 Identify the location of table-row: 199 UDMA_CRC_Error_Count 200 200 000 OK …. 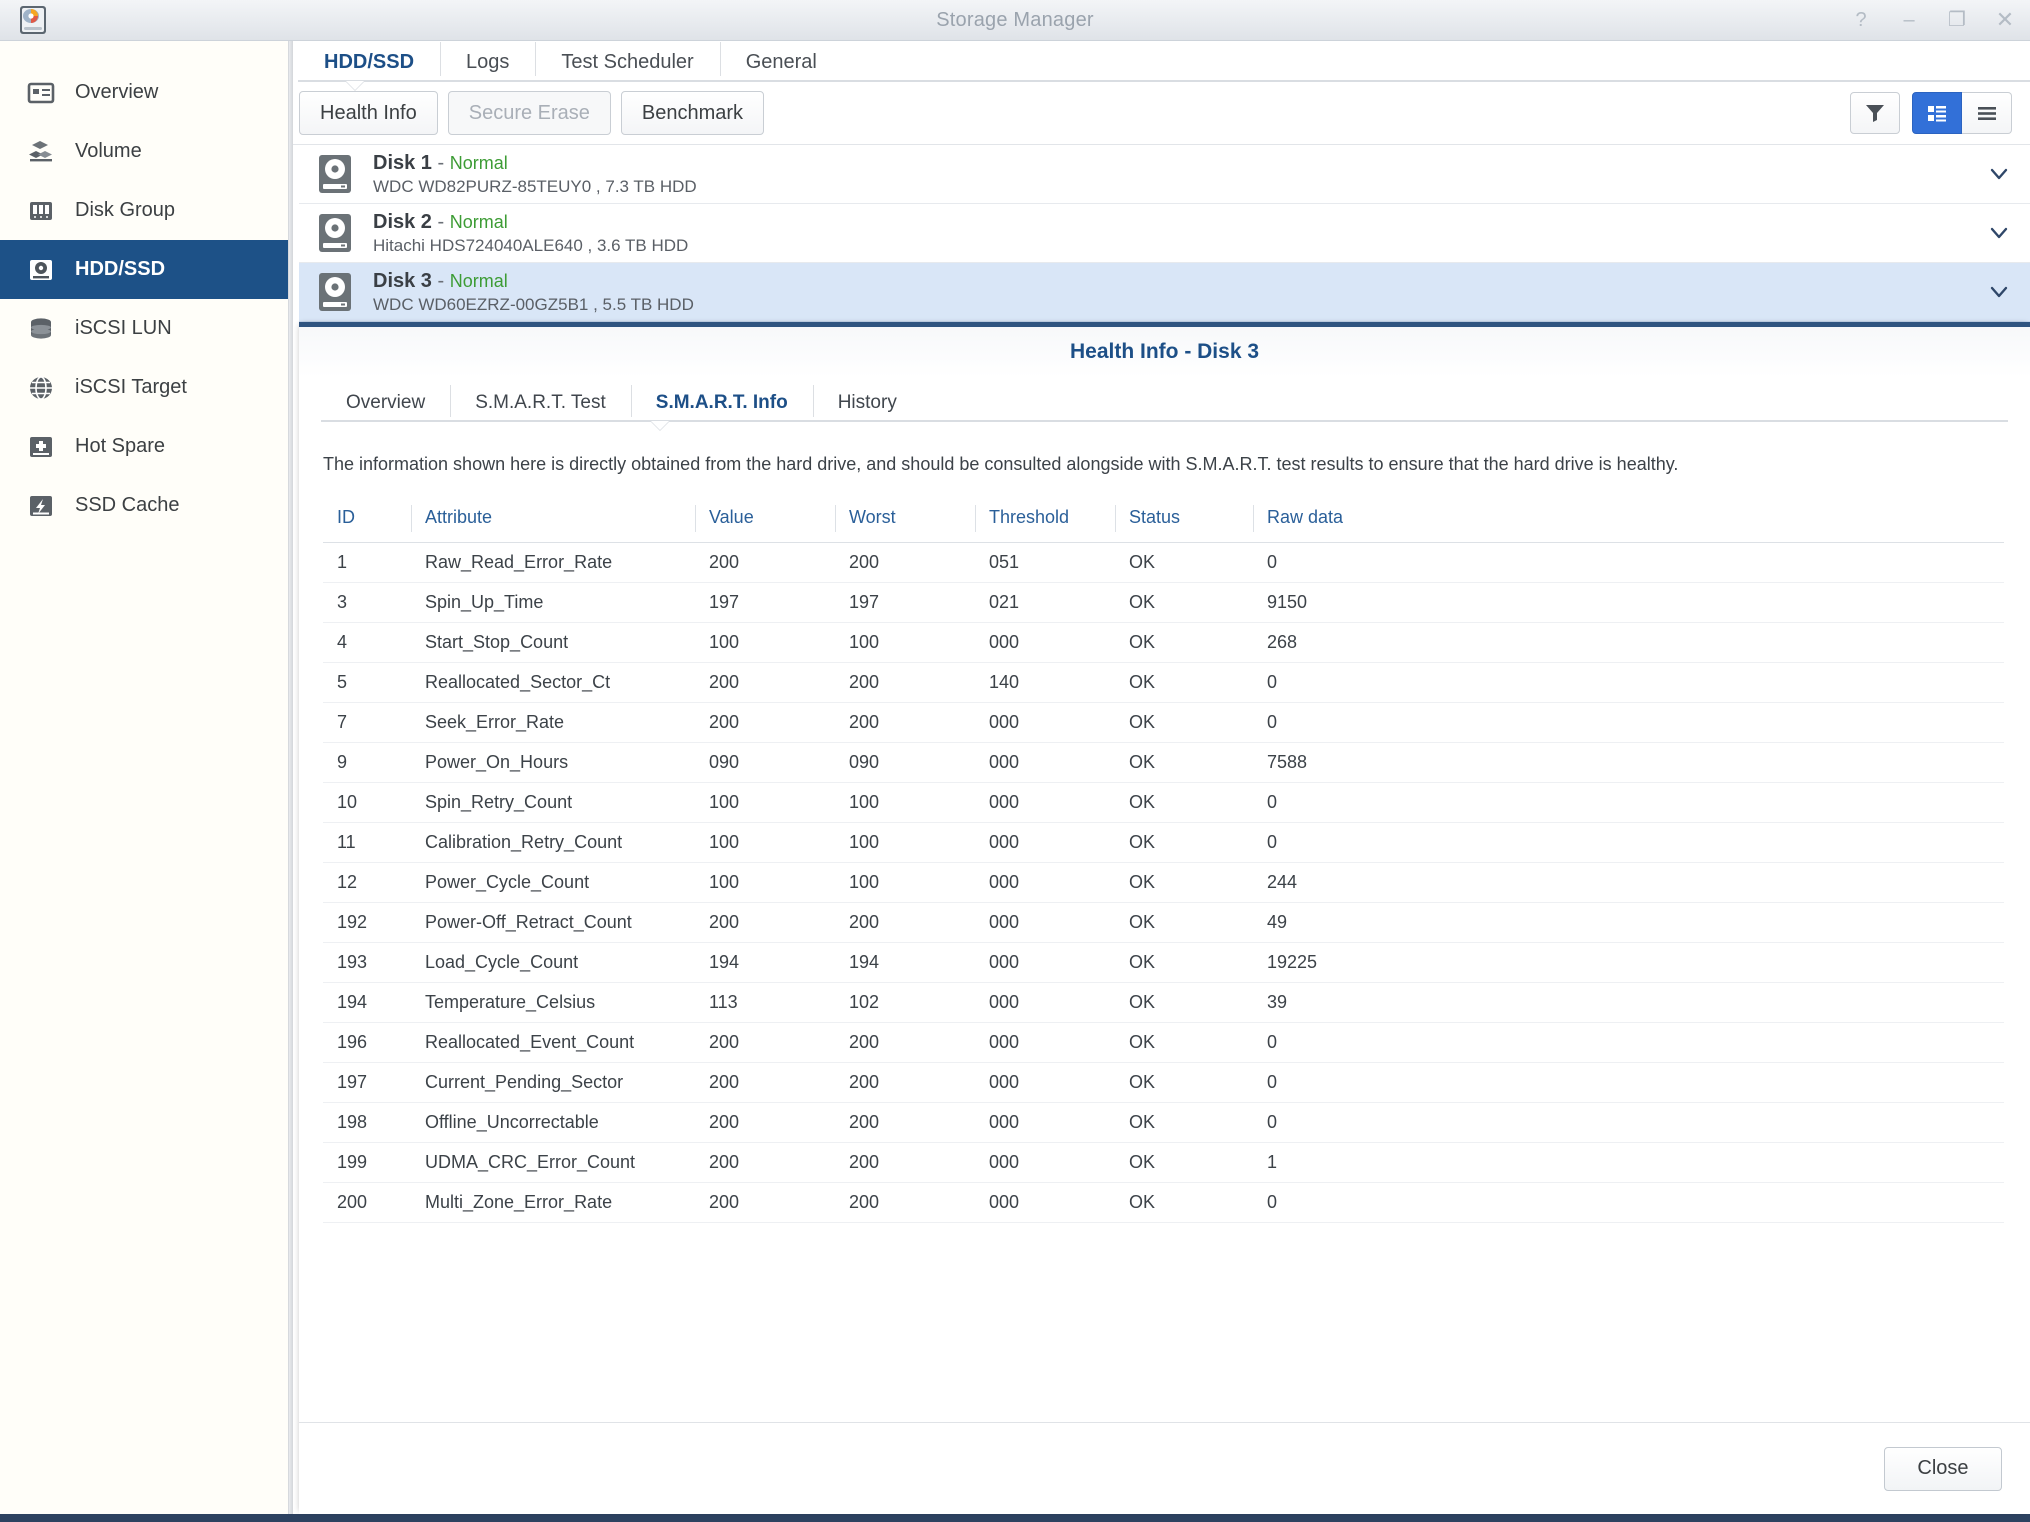
(1163, 1163).